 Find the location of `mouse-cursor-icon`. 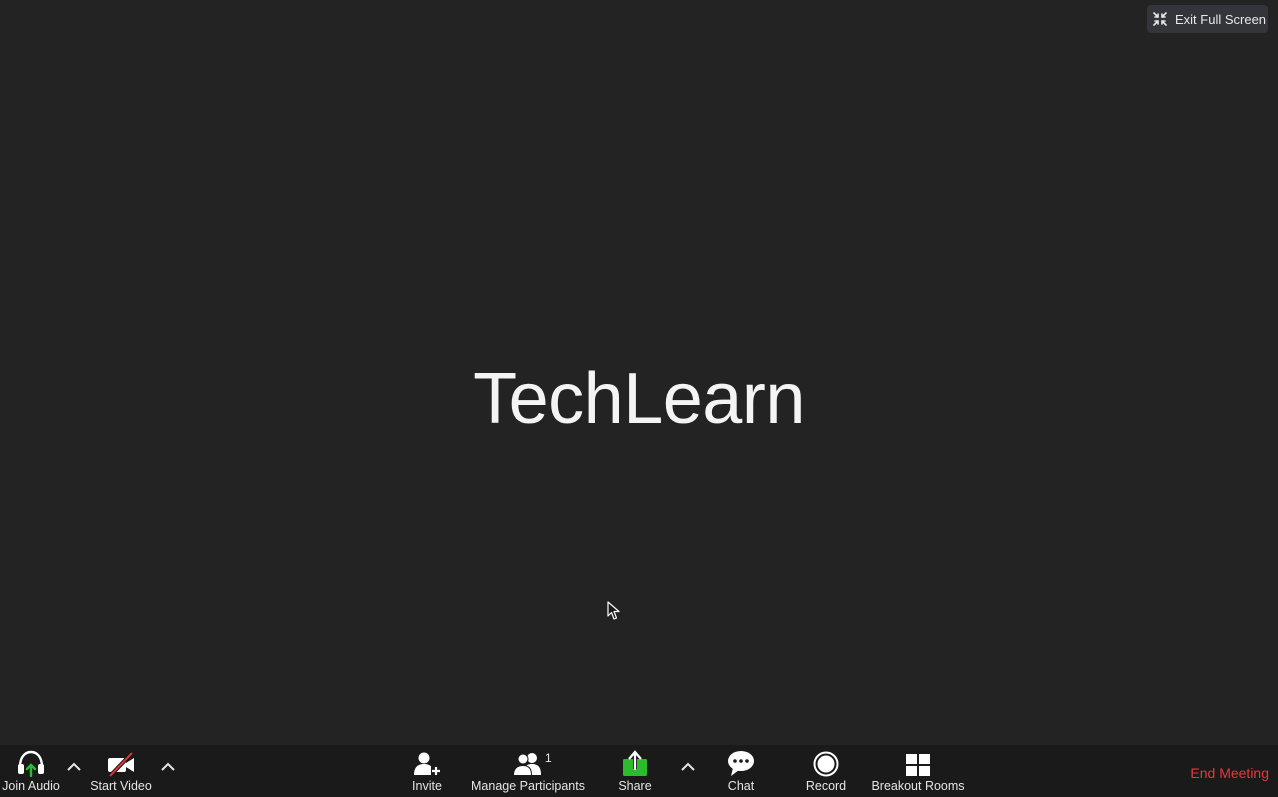

mouse-cursor-icon is located at coordinates (613, 610).